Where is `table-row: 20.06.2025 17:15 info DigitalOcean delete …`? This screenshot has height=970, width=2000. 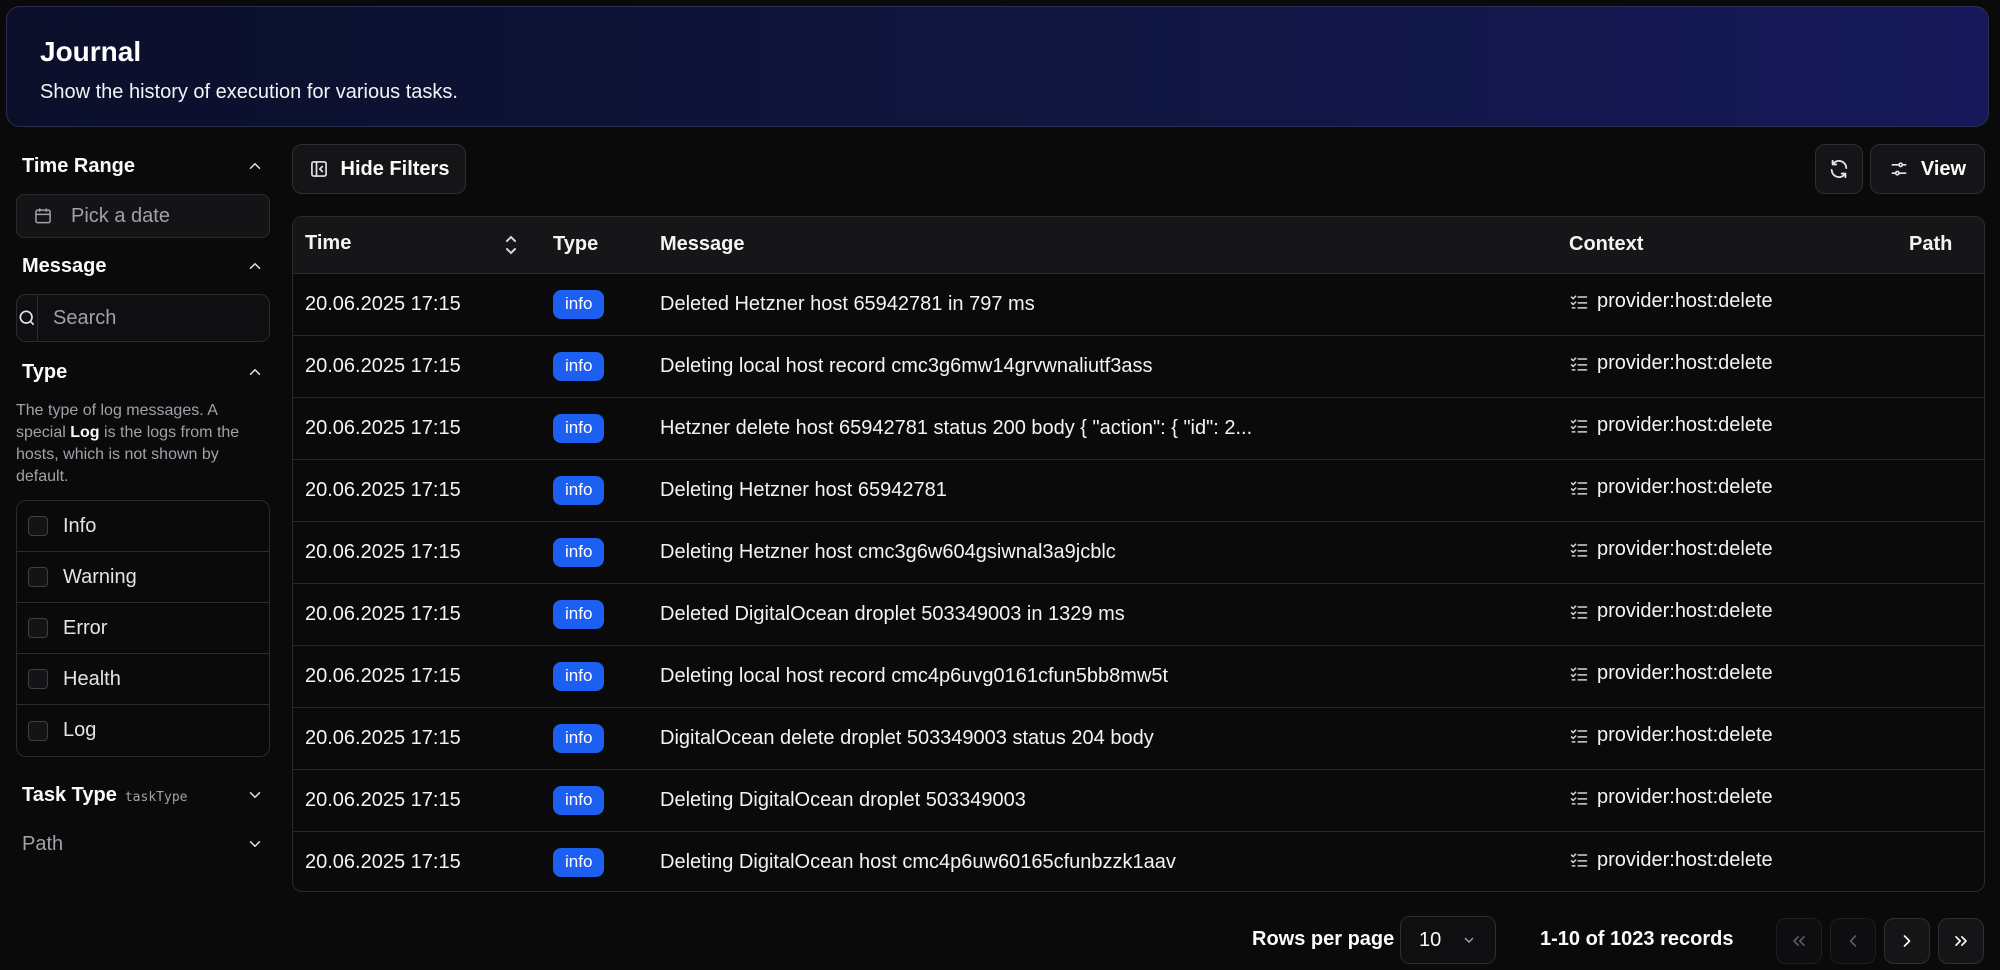 table-row: 20.06.2025 17:15 info DigitalOcean delete … is located at coordinates (1138, 738).